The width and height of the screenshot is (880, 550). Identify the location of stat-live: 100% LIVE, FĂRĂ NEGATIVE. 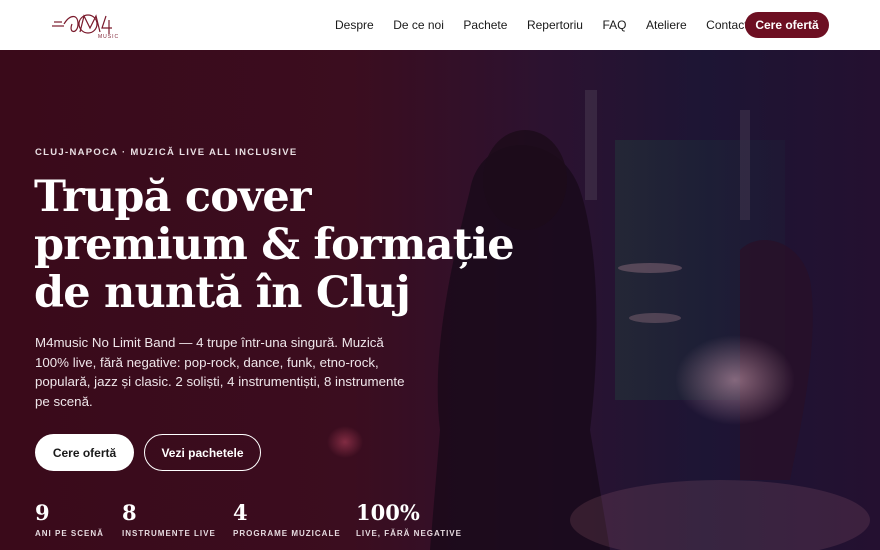
(409, 519).